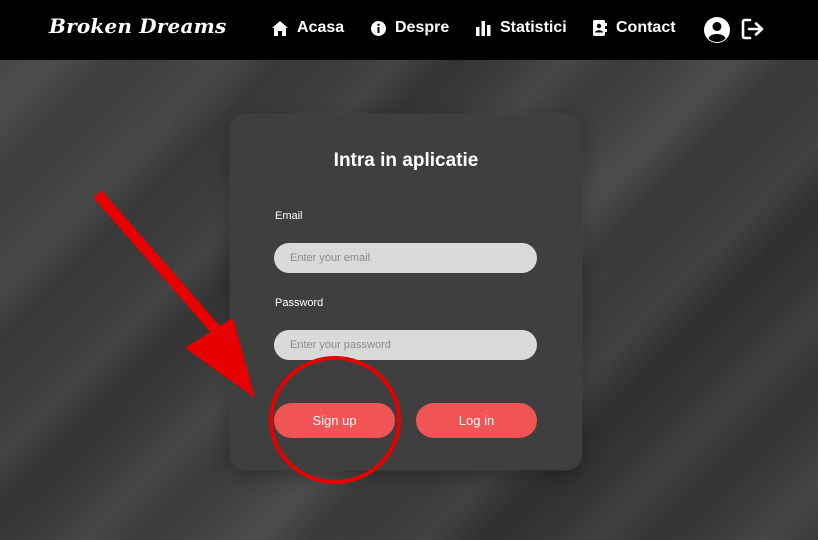 The height and width of the screenshot is (540, 818). What do you see at coordinates (406, 160) in the screenshot?
I see `login-title: Intra in aplicatie` at bounding box center [406, 160].